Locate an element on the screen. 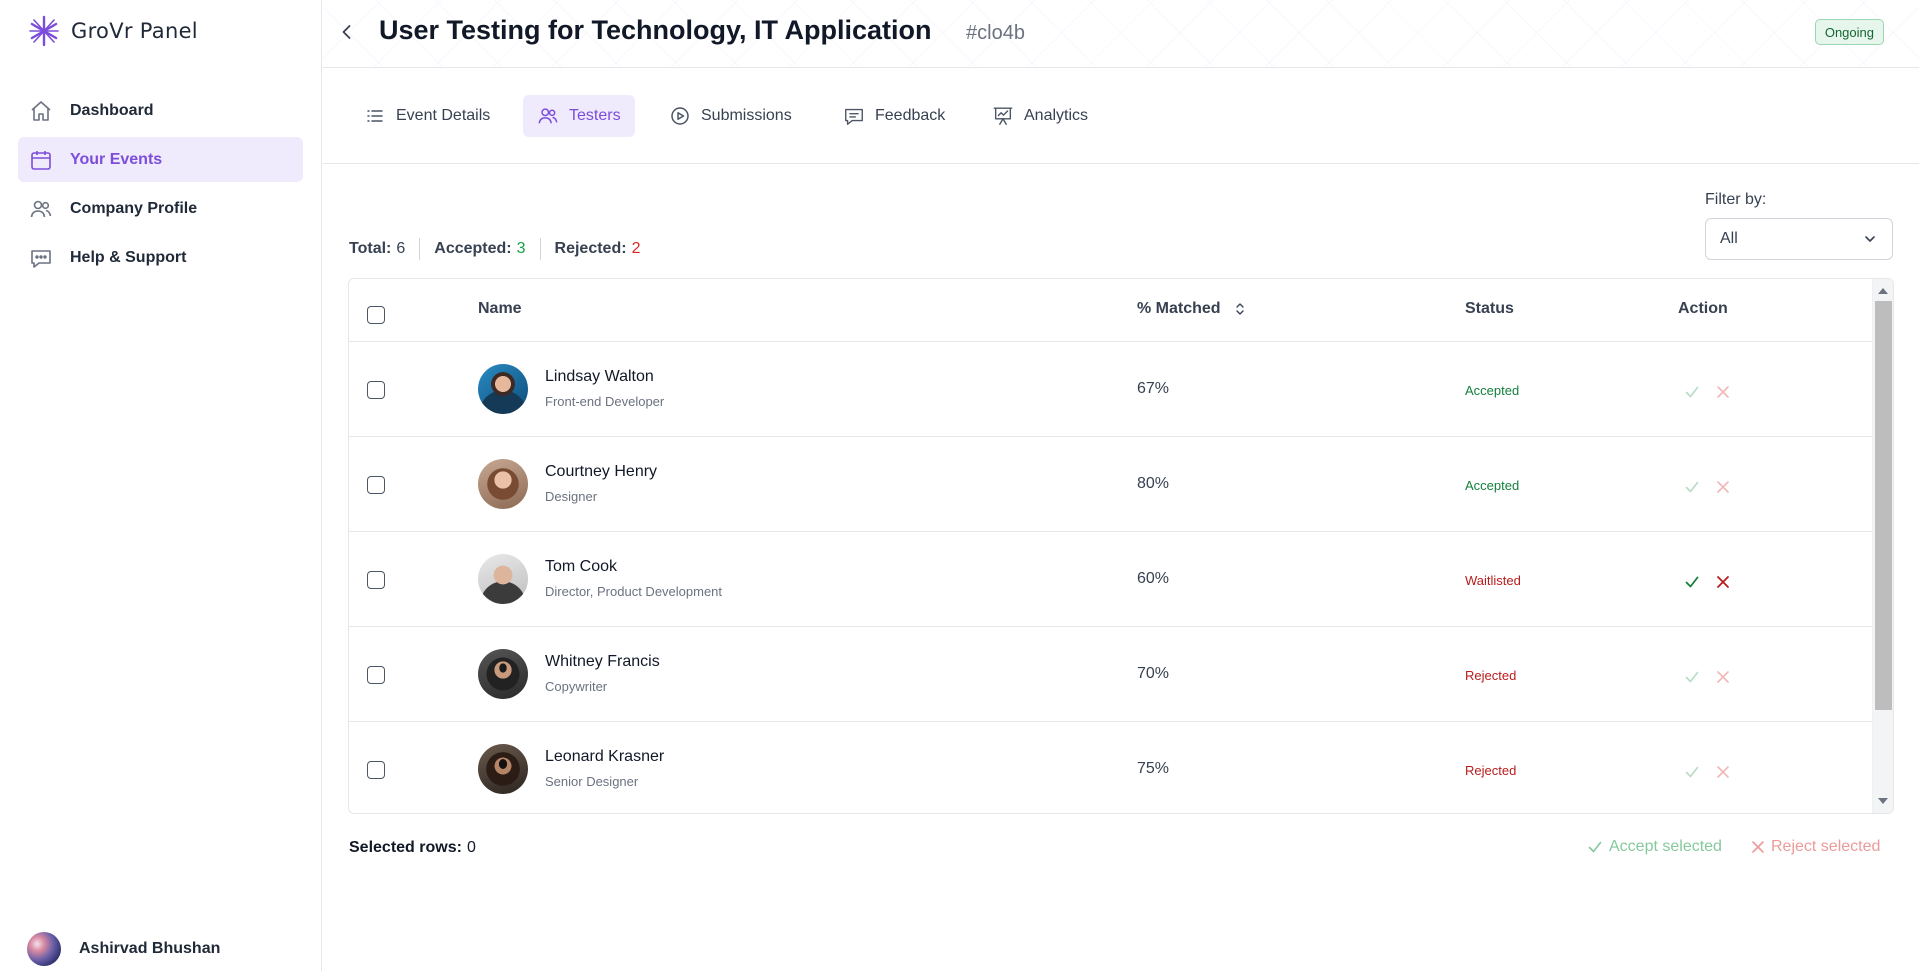  tester-name: Whitney Francis is located at coordinates (602, 661).